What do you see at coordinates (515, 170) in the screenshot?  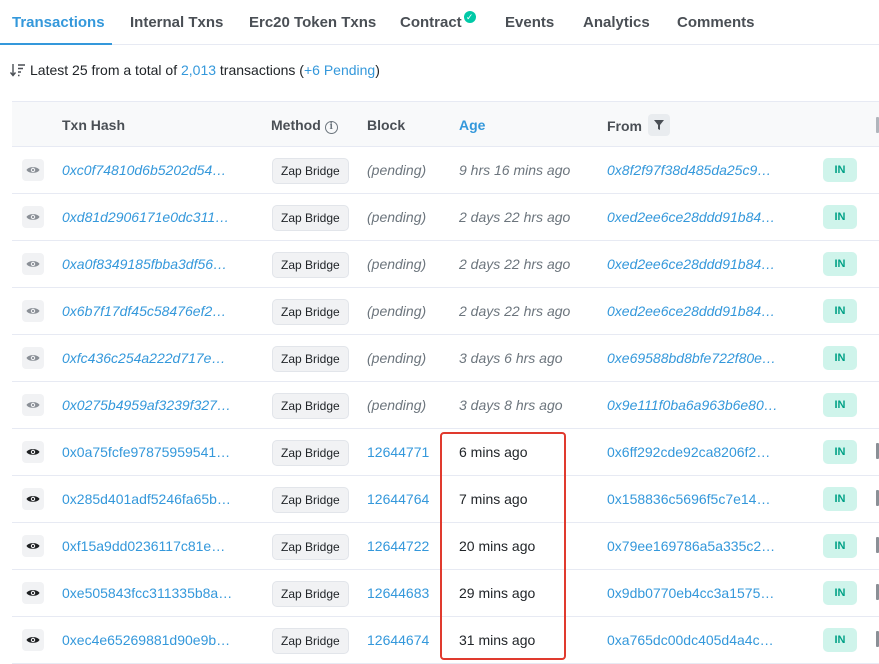 I see `age-cell: 9 hrs 16 mins ago` at bounding box center [515, 170].